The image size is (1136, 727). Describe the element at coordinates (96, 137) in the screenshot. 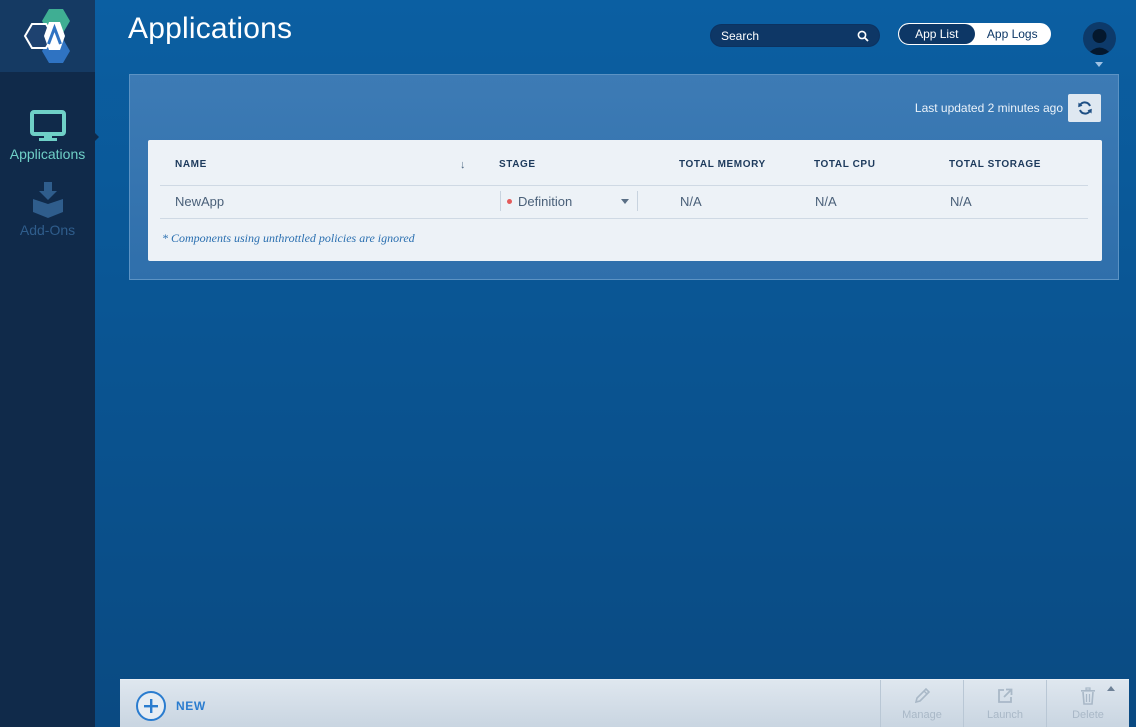

I see `active-caret` at that location.